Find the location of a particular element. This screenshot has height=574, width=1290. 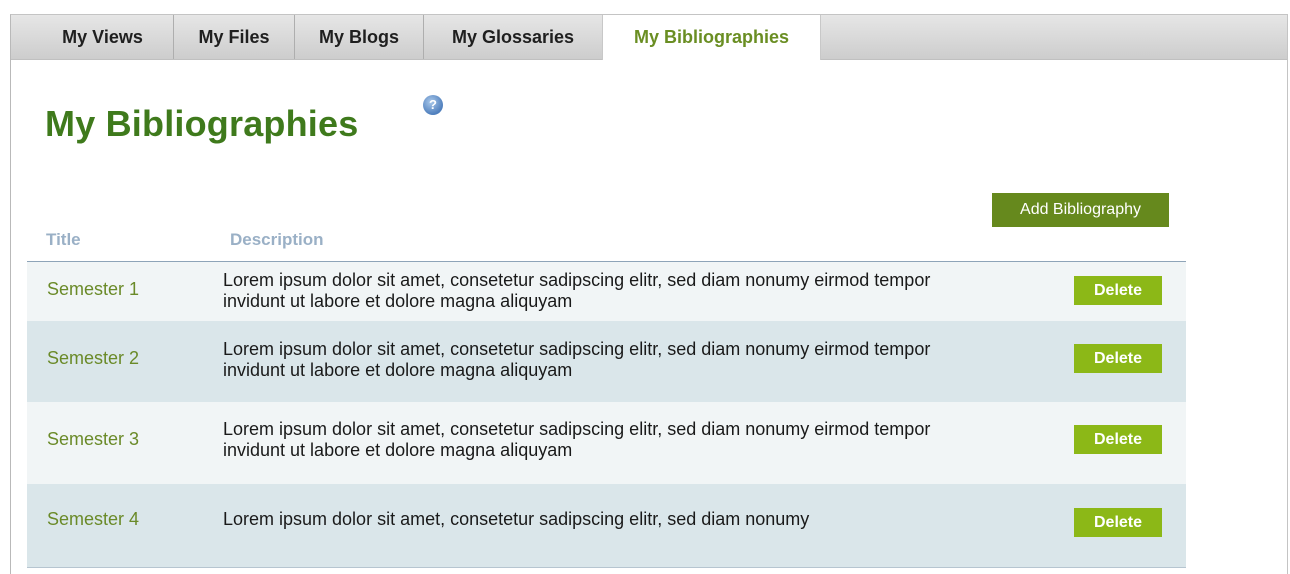

add-bibliography-button: Add Bibliography is located at coordinates (1080, 210).